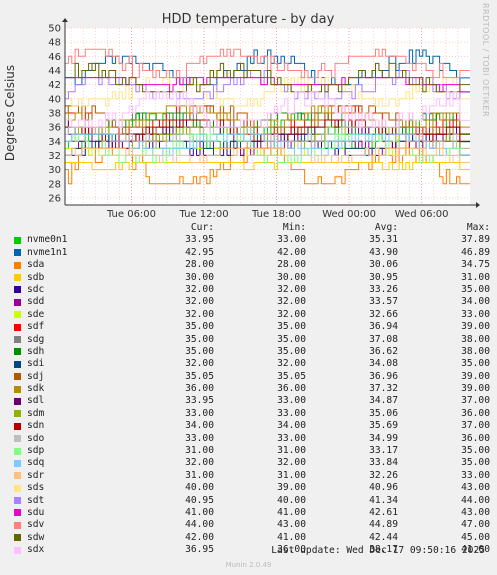  Describe the element at coordinates (199, 525) in the screenshot. I see `legend-cur: 44.00` at that location.